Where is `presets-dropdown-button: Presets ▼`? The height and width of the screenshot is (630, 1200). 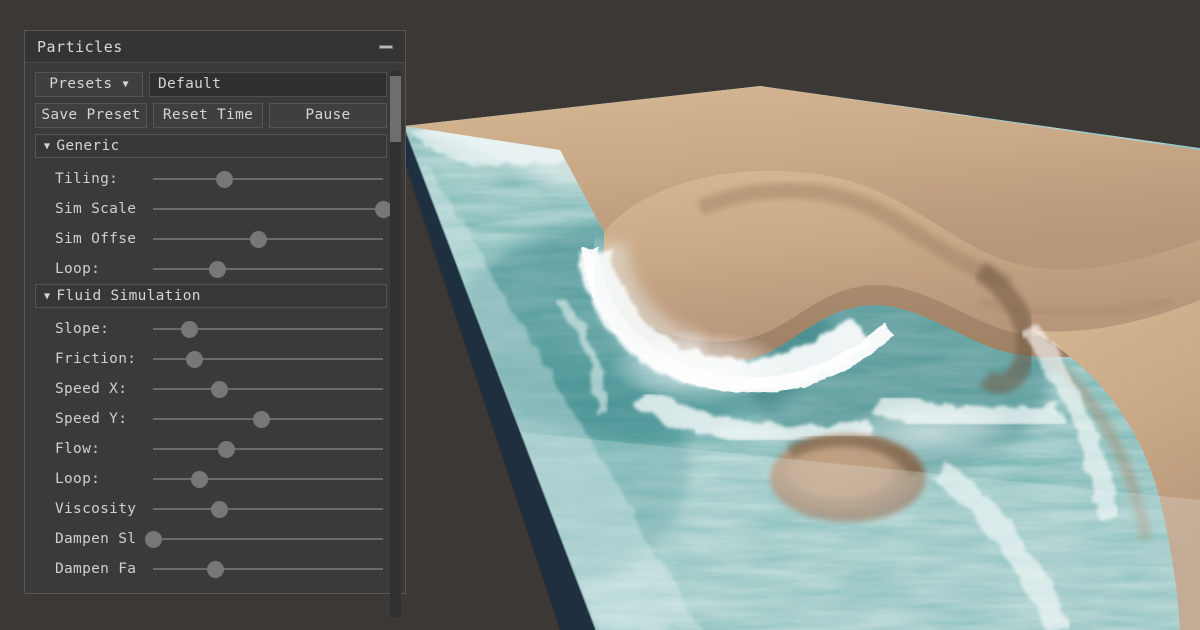 presets-dropdown-button: Presets ▼ is located at coordinates (89, 84).